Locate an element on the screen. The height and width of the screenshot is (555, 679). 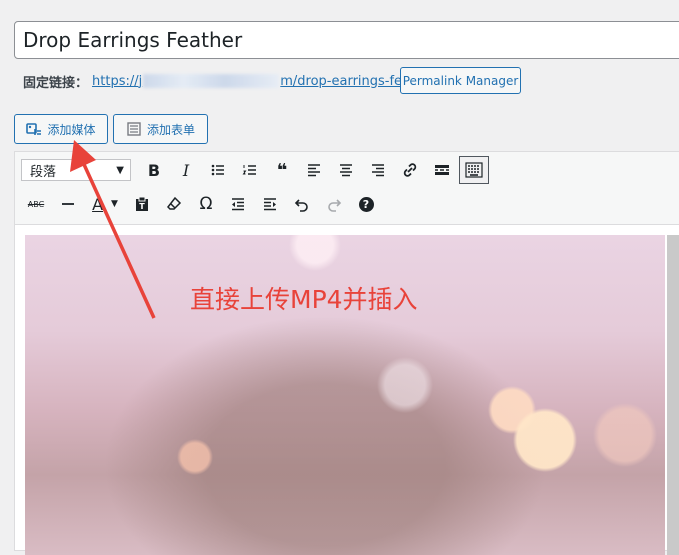
undo-button is located at coordinates (302, 204).